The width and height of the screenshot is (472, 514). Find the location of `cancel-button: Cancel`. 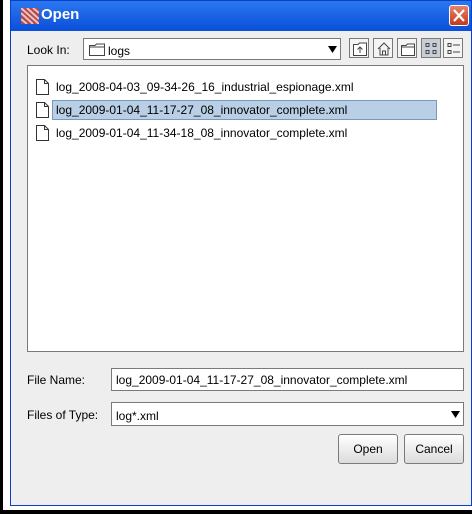

cancel-button: Cancel is located at coordinates (434, 449).